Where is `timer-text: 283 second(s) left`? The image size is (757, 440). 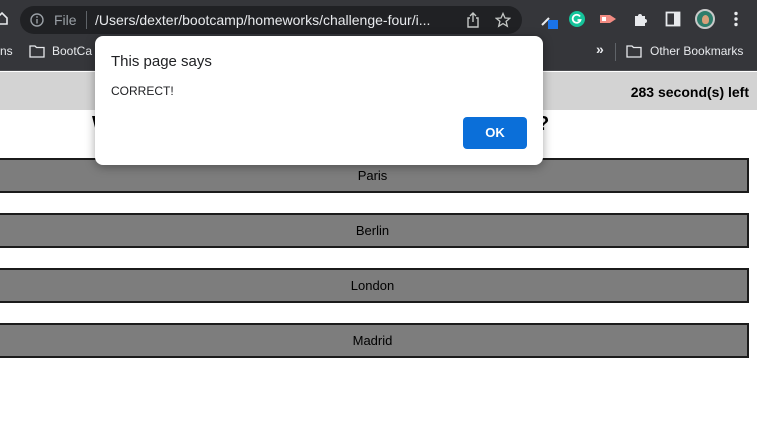
timer-text: 283 second(s) left is located at coordinates (689, 92).